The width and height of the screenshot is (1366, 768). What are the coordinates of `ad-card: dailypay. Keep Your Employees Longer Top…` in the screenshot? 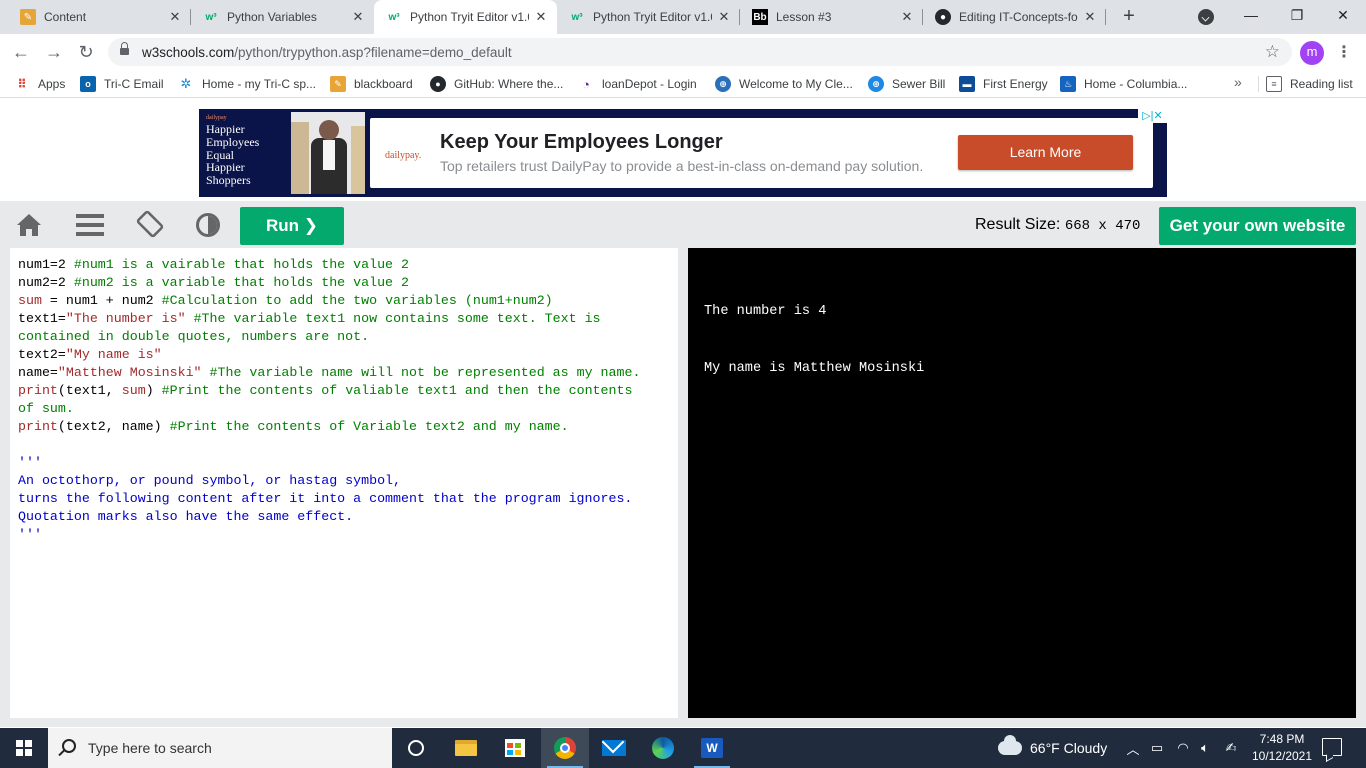 It's located at (761, 153).